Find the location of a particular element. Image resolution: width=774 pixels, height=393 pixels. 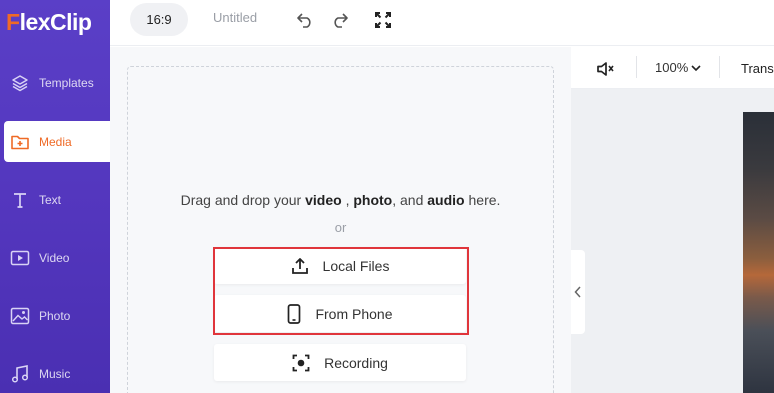

drop-text-video: video is located at coordinates (323, 200).